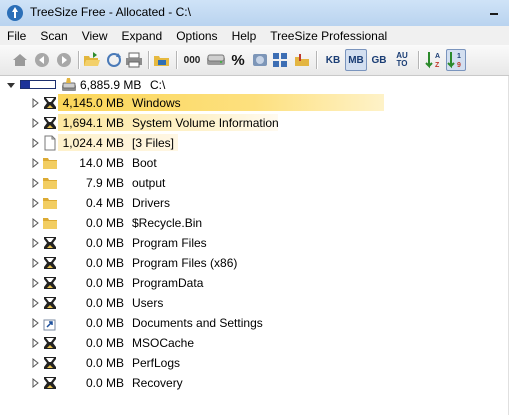  Describe the element at coordinates (254, 303) in the screenshot. I see `tree-row: 0.0 MB Users` at that location.